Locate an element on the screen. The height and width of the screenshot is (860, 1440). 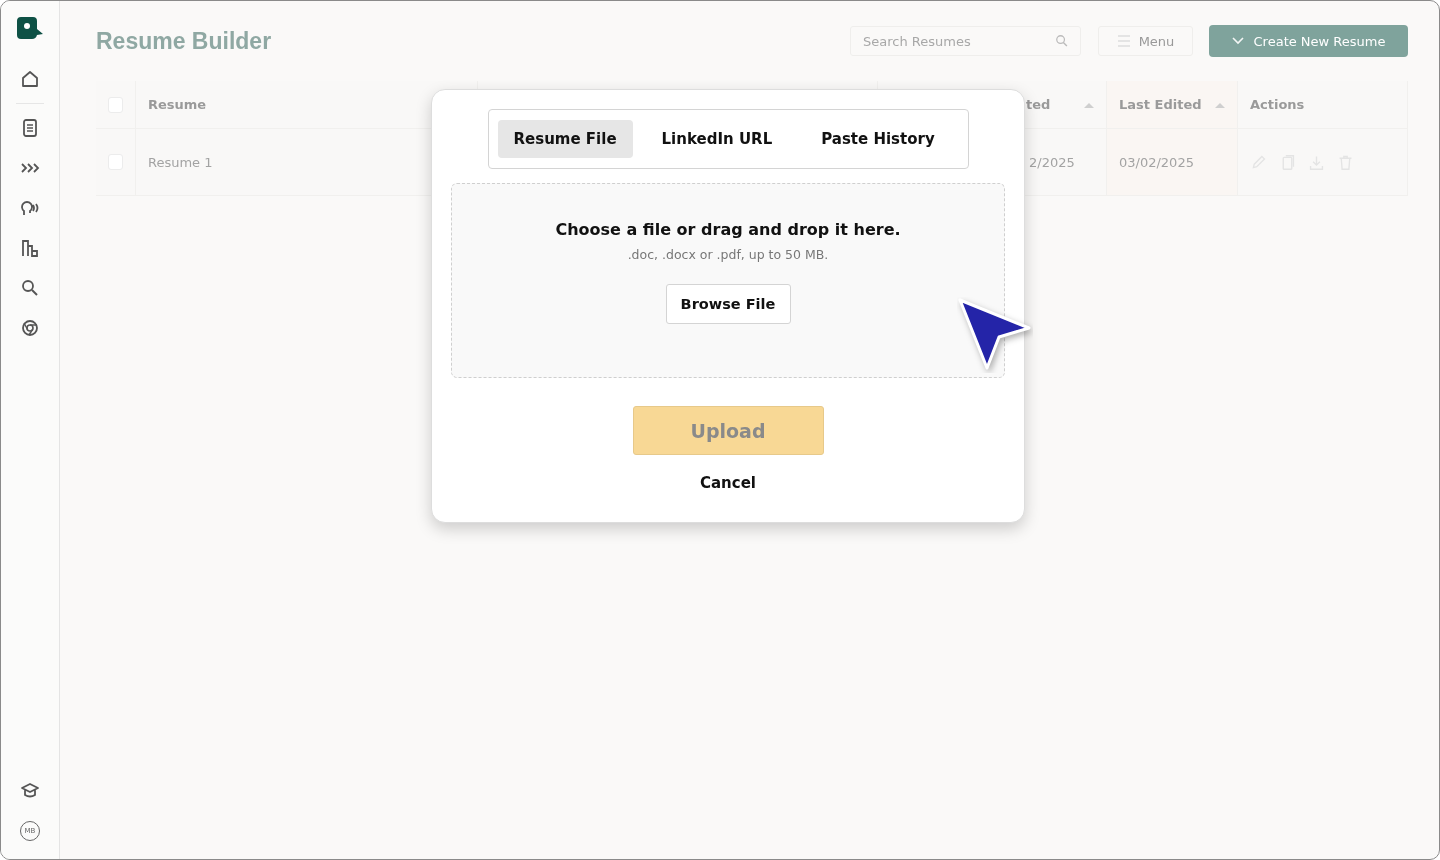
browse-button: Browse File is located at coordinates (728, 304).